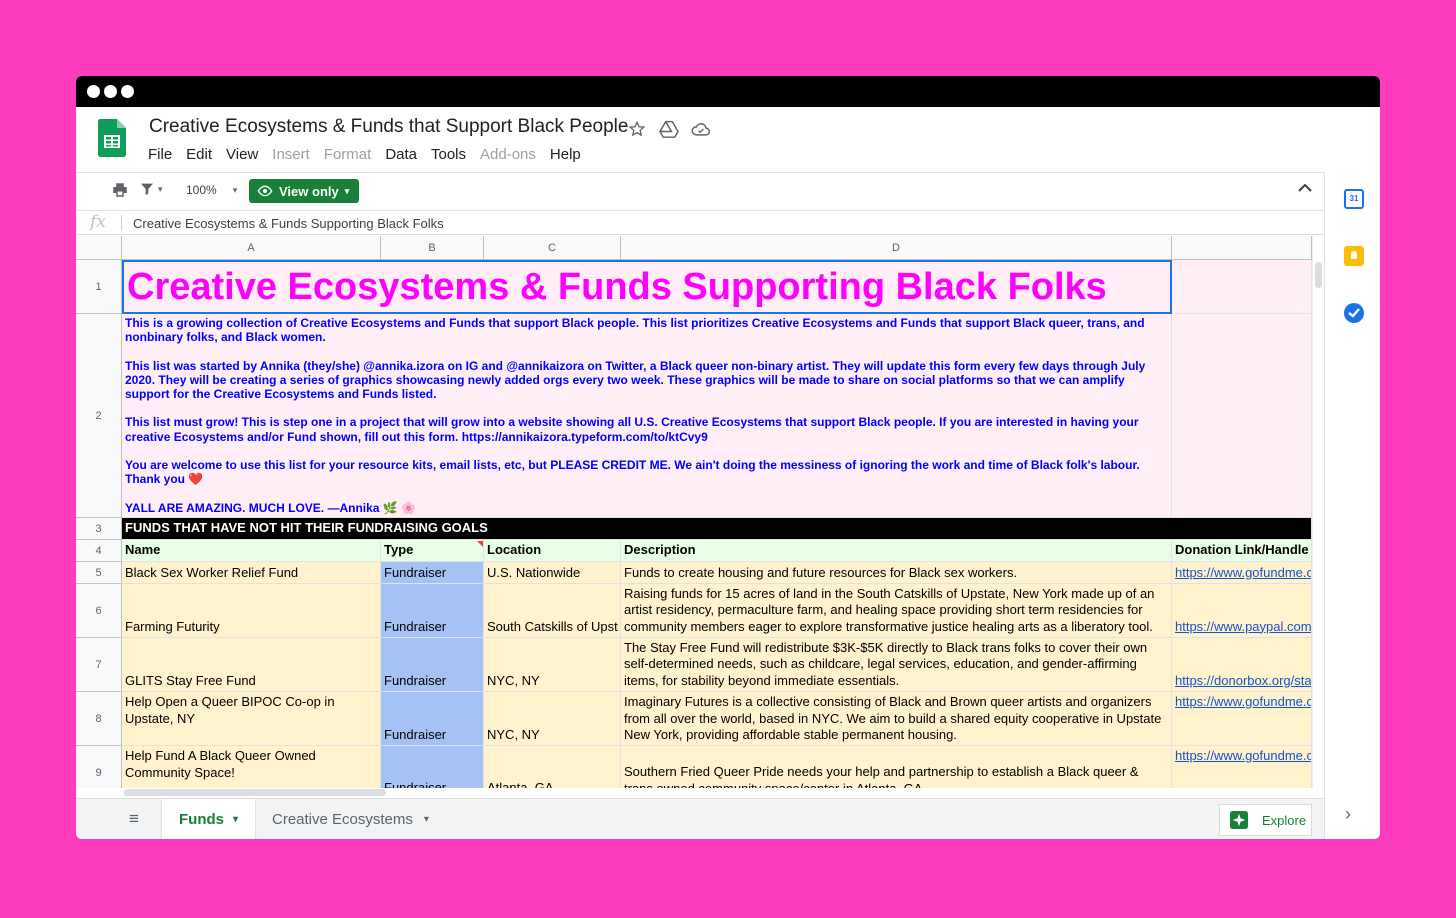 The width and height of the screenshot is (1456, 918). What do you see at coordinates (199, 154) in the screenshot?
I see `menu-edit: Edit` at bounding box center [199, 154].